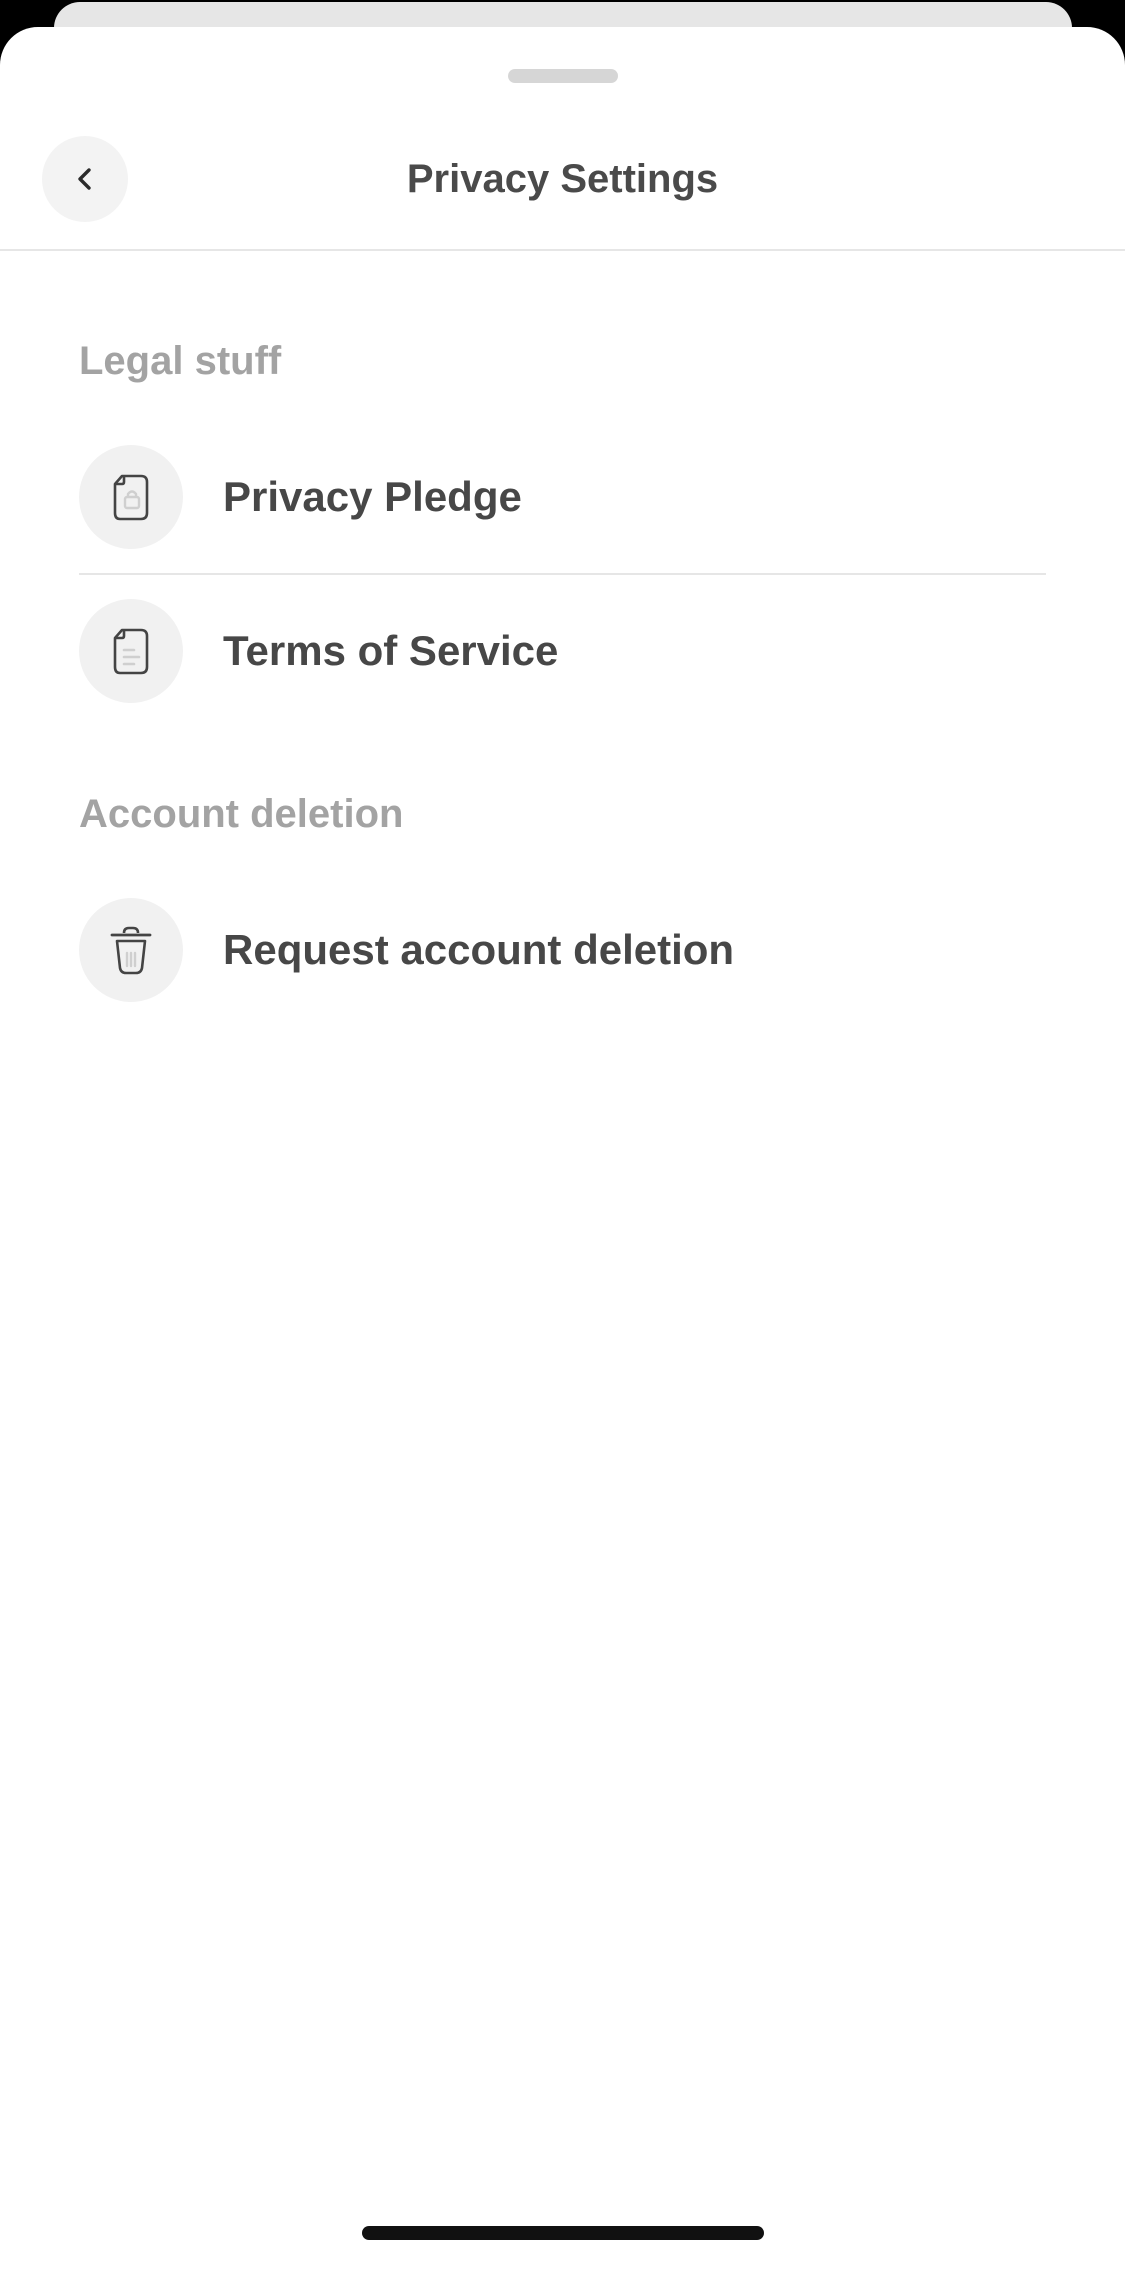 The width and height of the screenshot is (1125, 2284). I want to click on row-divider, so click(562, 574).